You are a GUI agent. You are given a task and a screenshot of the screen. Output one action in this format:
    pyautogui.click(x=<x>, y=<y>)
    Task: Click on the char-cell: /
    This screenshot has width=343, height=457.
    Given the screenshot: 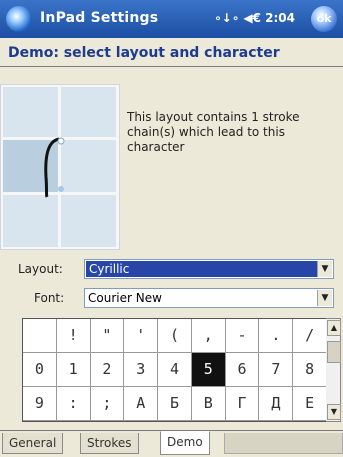 What is the action you would take?
    pyautogui.click(x=310, y=336)
    